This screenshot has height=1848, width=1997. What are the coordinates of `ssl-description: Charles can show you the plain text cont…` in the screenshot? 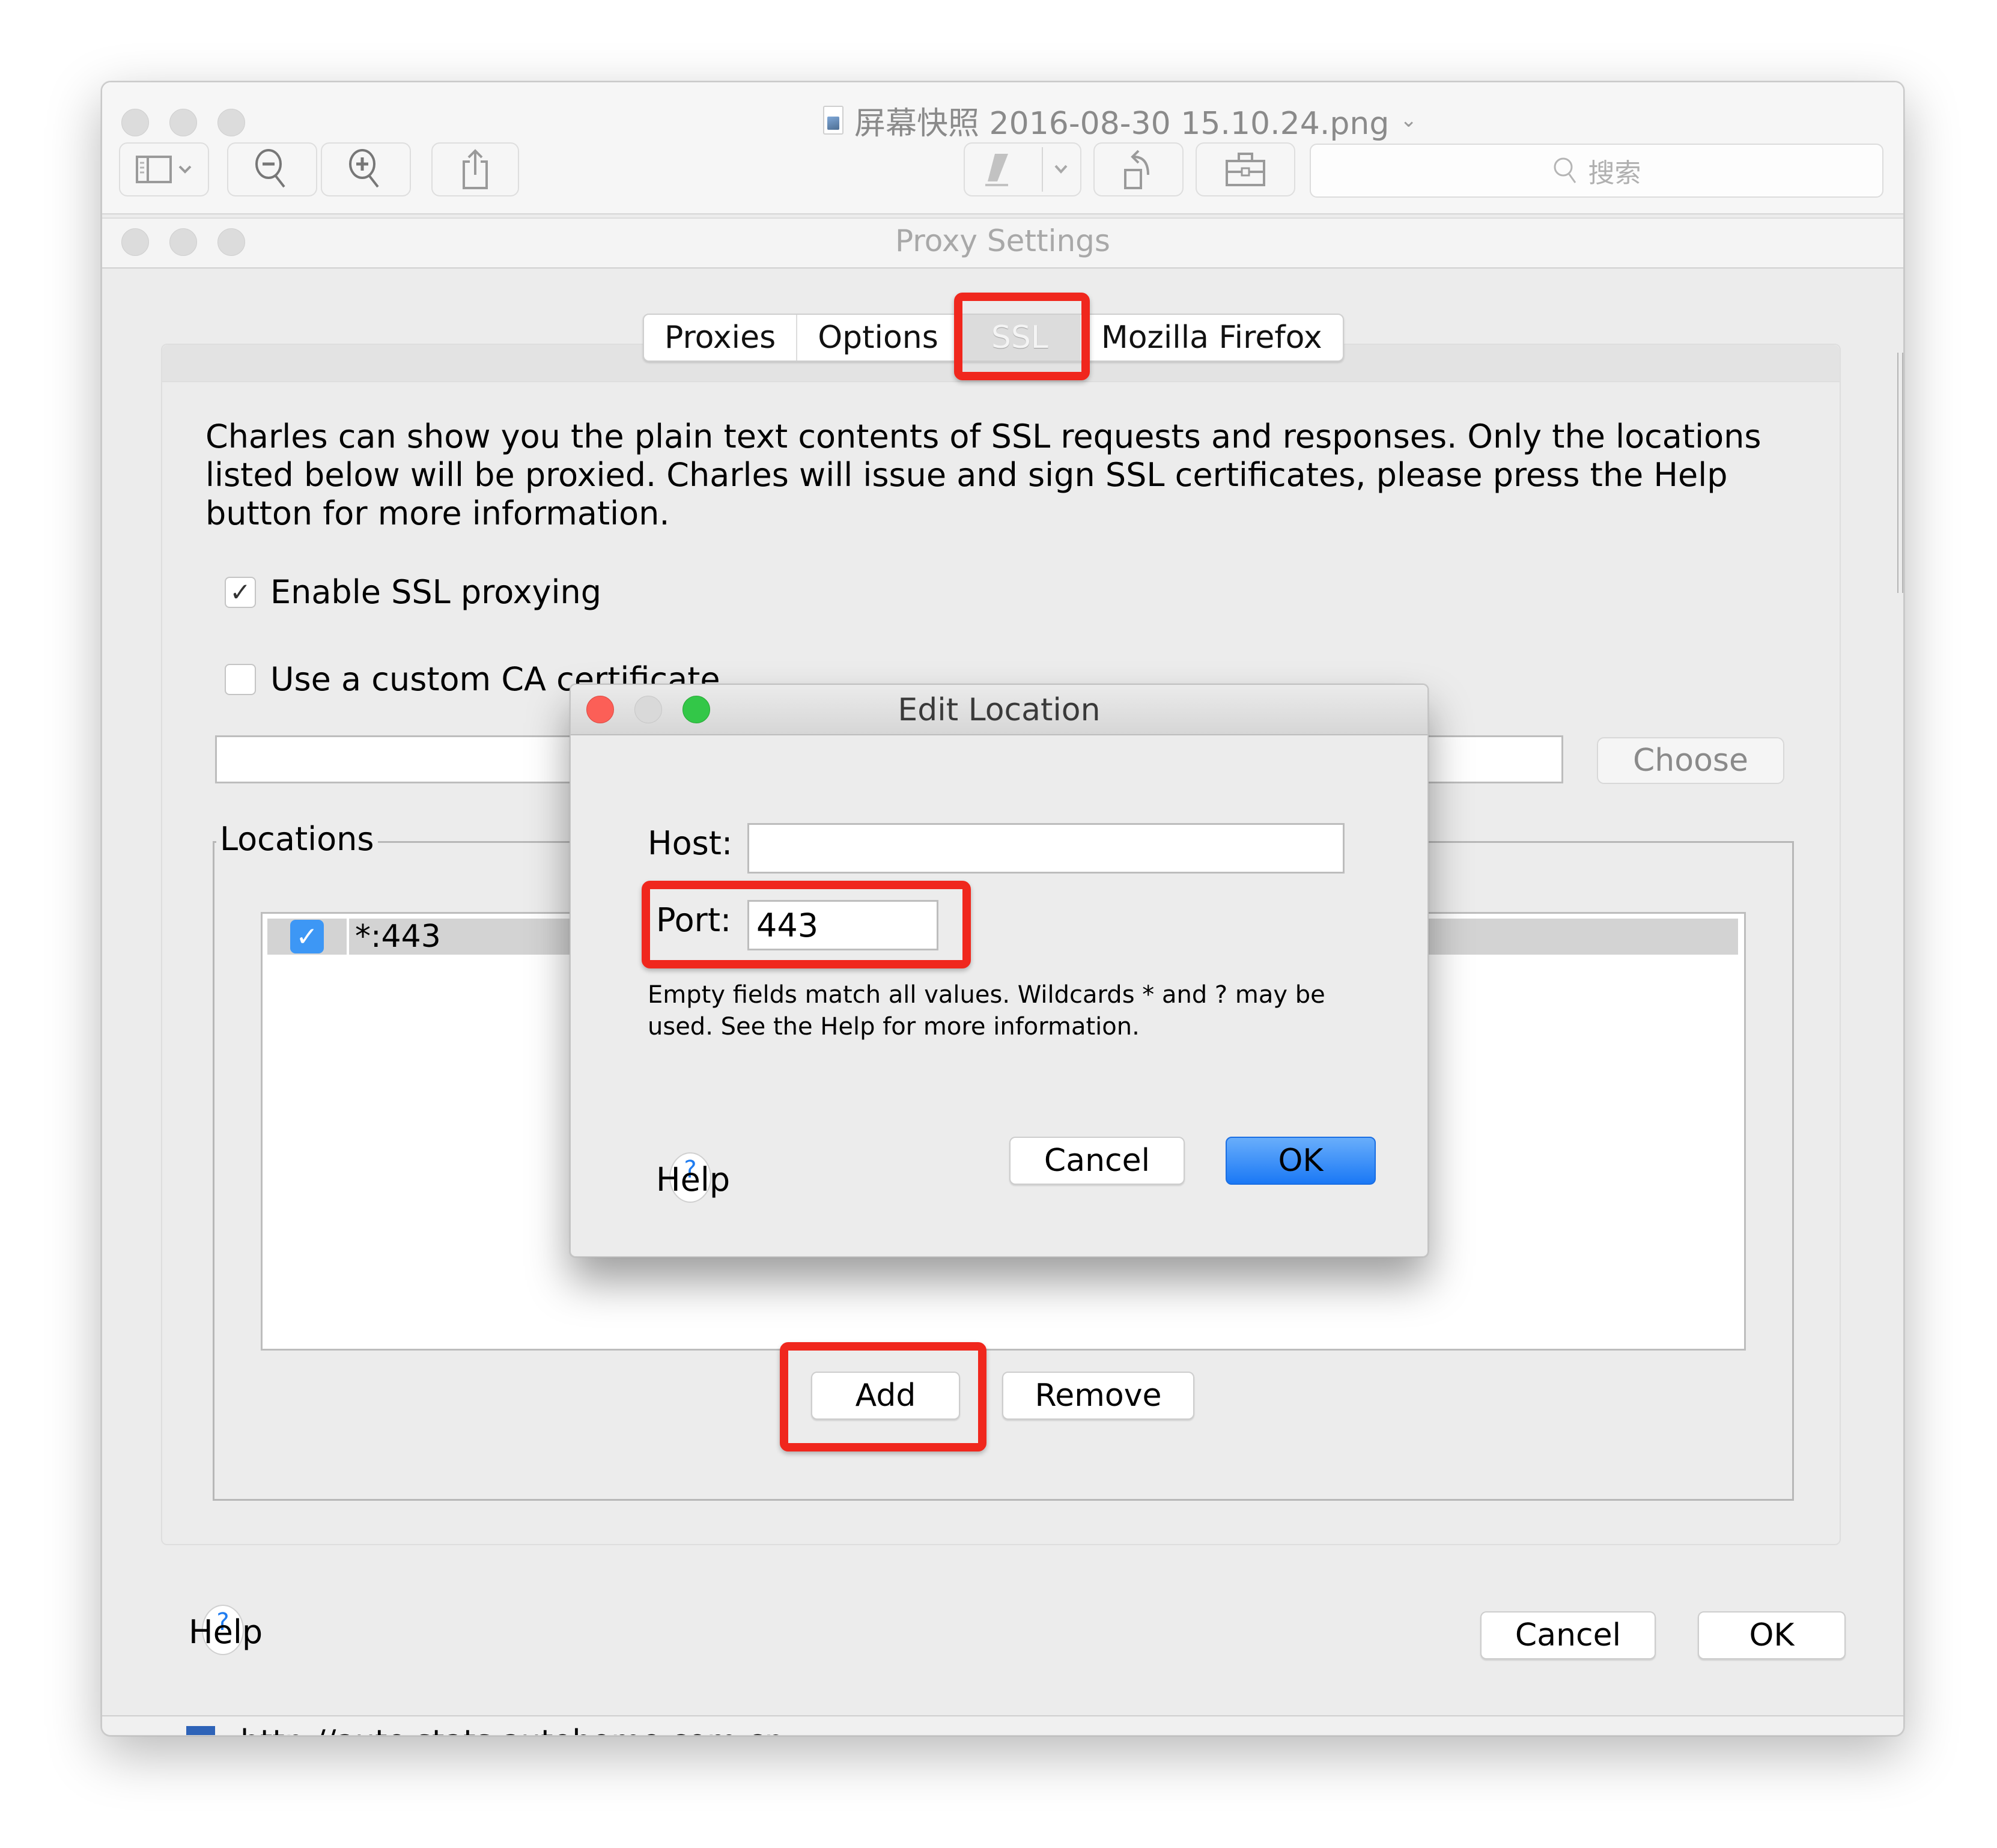 It's located at (983, 475).